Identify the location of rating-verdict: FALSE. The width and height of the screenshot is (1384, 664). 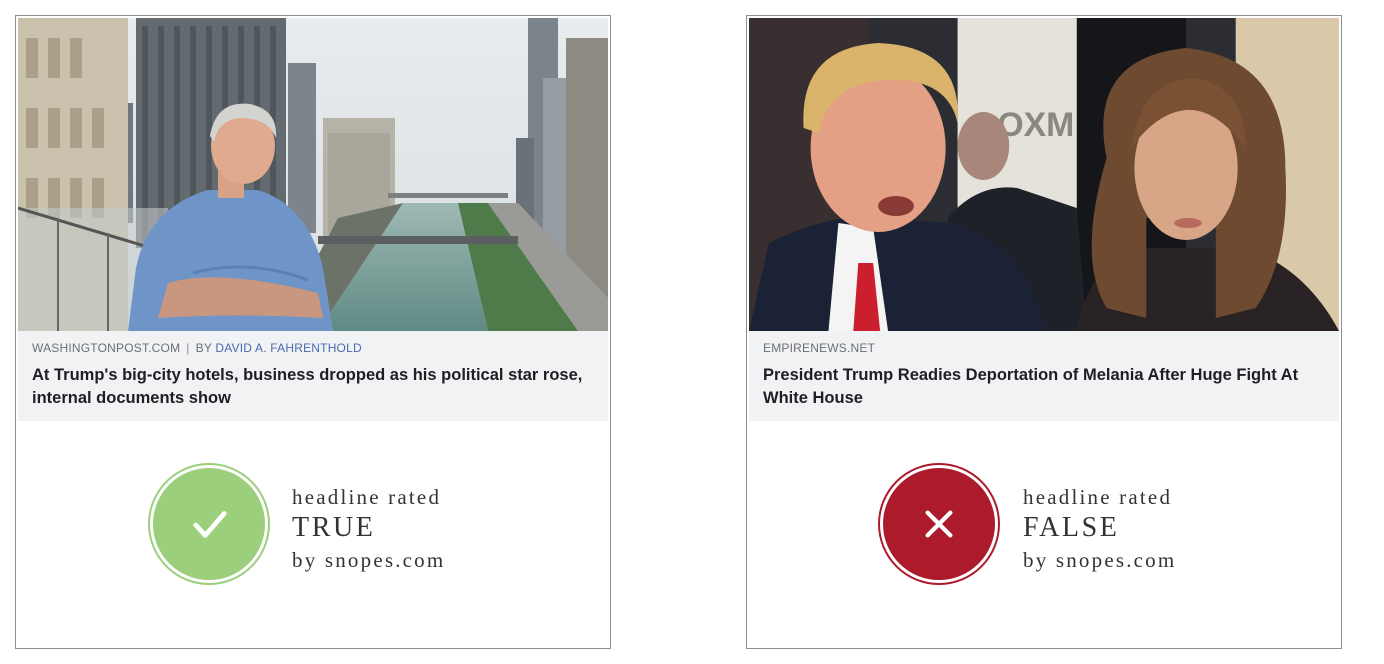
(1071, 527).